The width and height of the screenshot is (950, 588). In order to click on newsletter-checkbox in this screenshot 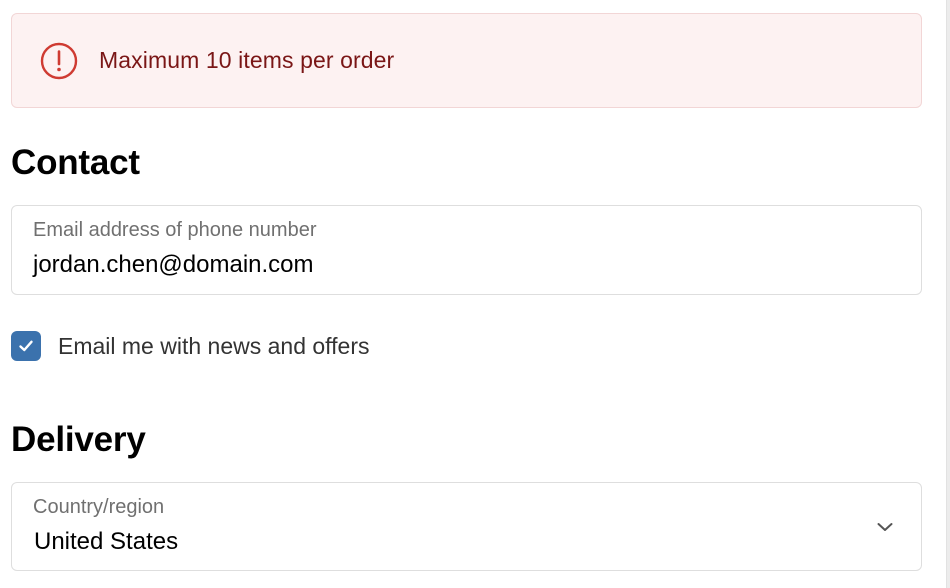, I will do `click(26, 346)`.